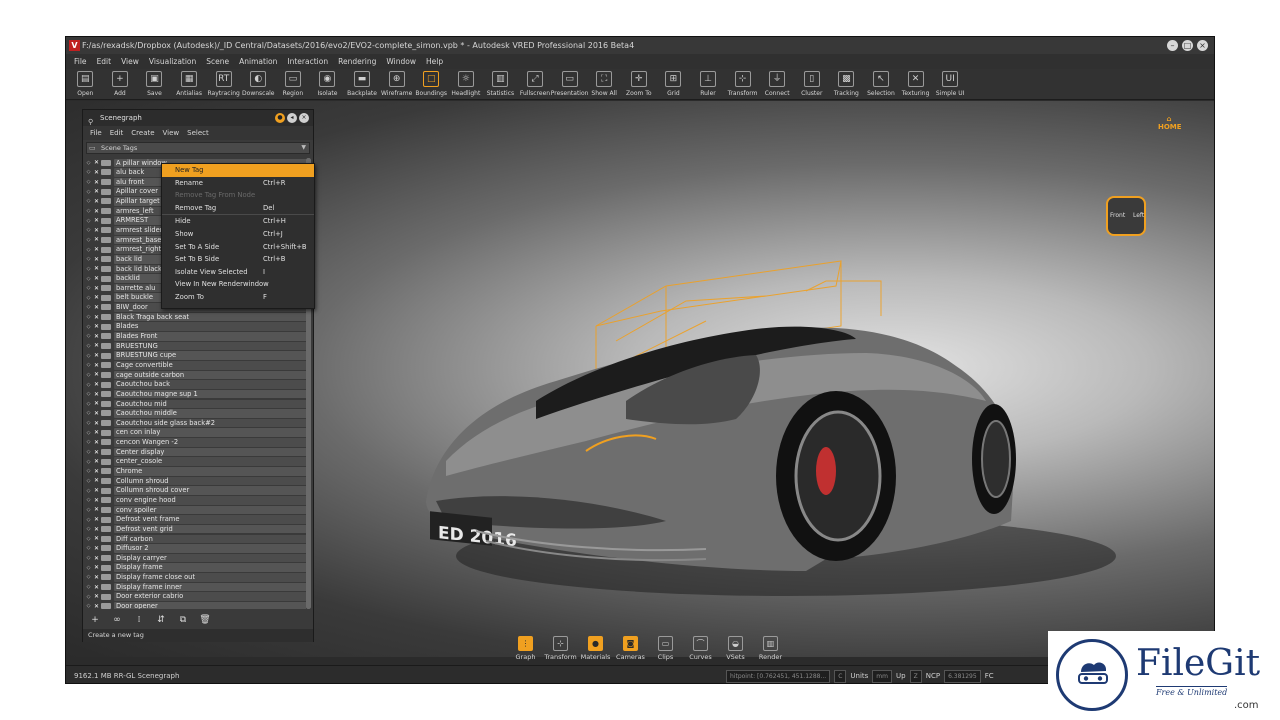 The image size is (1280, 720). I want to click on list-item: ◇ ✕ conv spoiler, so click(197, 510).